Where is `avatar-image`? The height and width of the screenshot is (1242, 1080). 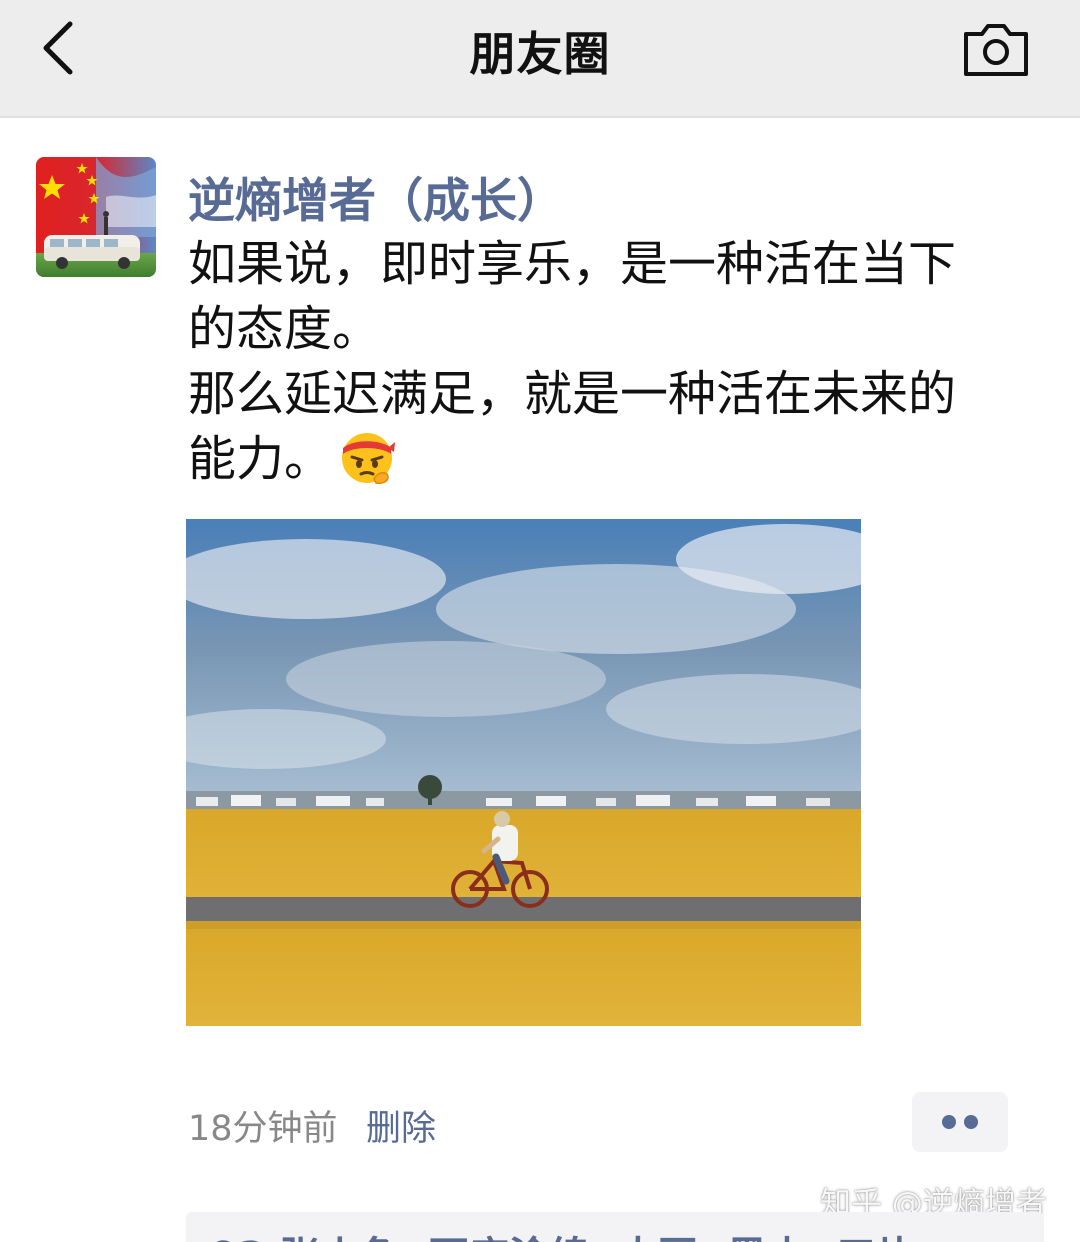 avatar-image is located at coordinates (96, 217).